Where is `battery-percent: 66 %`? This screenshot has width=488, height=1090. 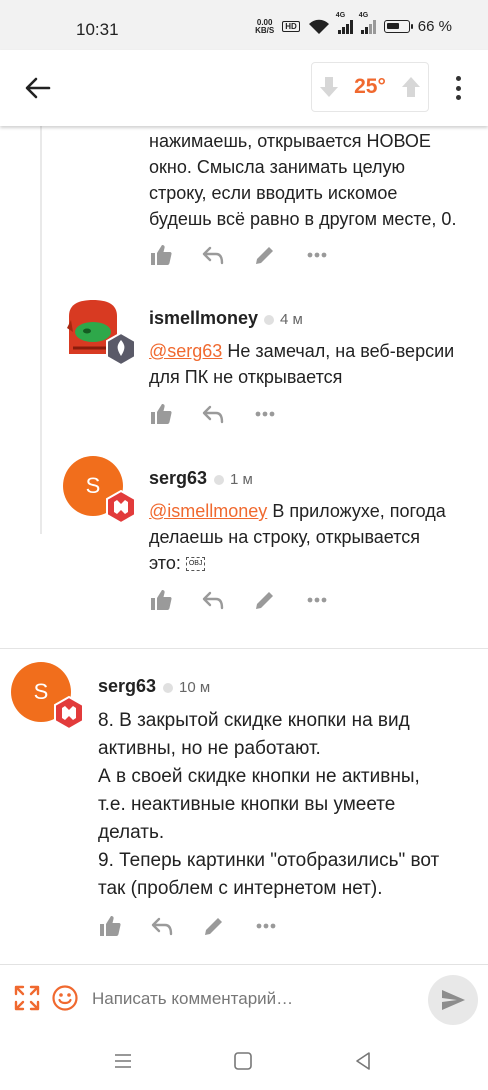 battery-percent: 66 % is located at coordinates (434, 26).